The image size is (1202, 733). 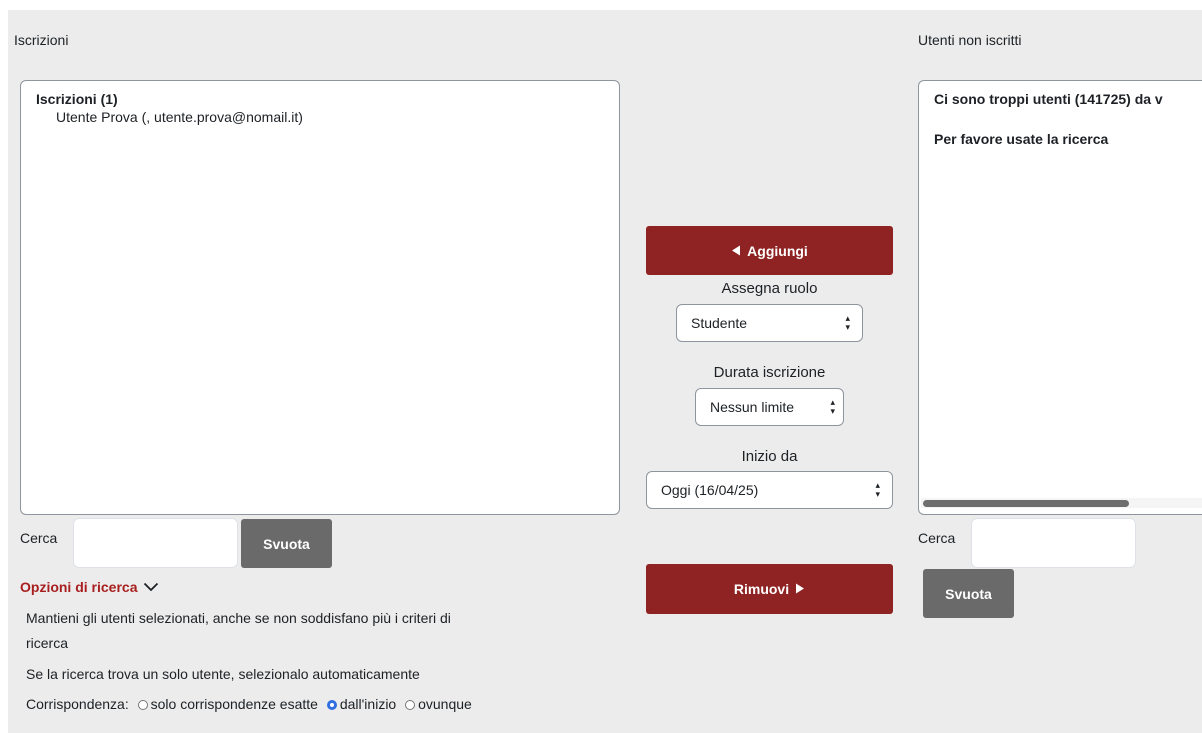 I want to click on role-select-value: Studente, so click(x=719, y=323).